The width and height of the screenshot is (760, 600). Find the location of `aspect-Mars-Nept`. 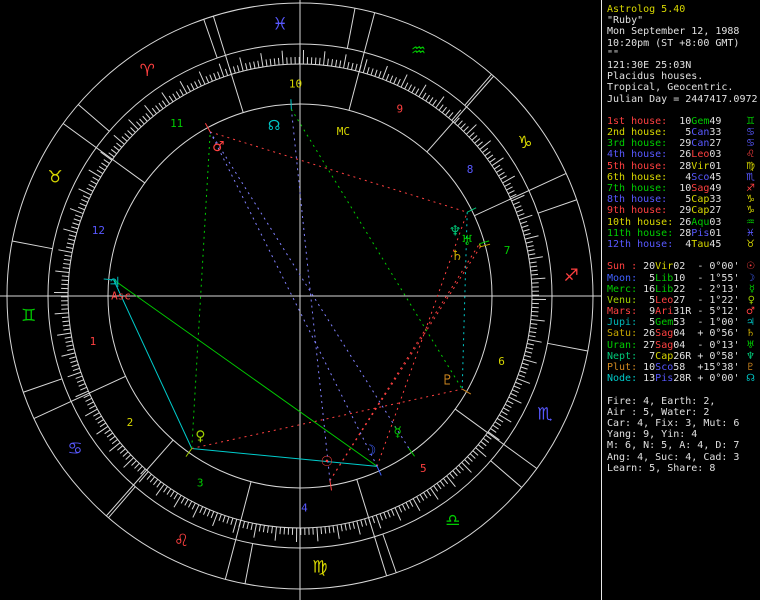

aspect-Mars-Nept is located at coordinates (339, 172).